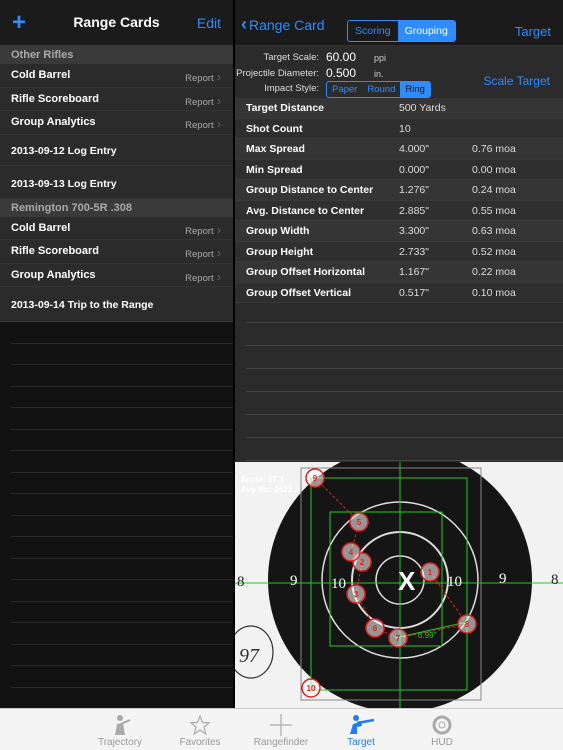 The height and width of the screenshot is (750, 563). What do you see at coordinates (116, 182) in the screenshot?
I see `list-item: 2013-09-13 Log Entry` at bounding box center [116, 182].